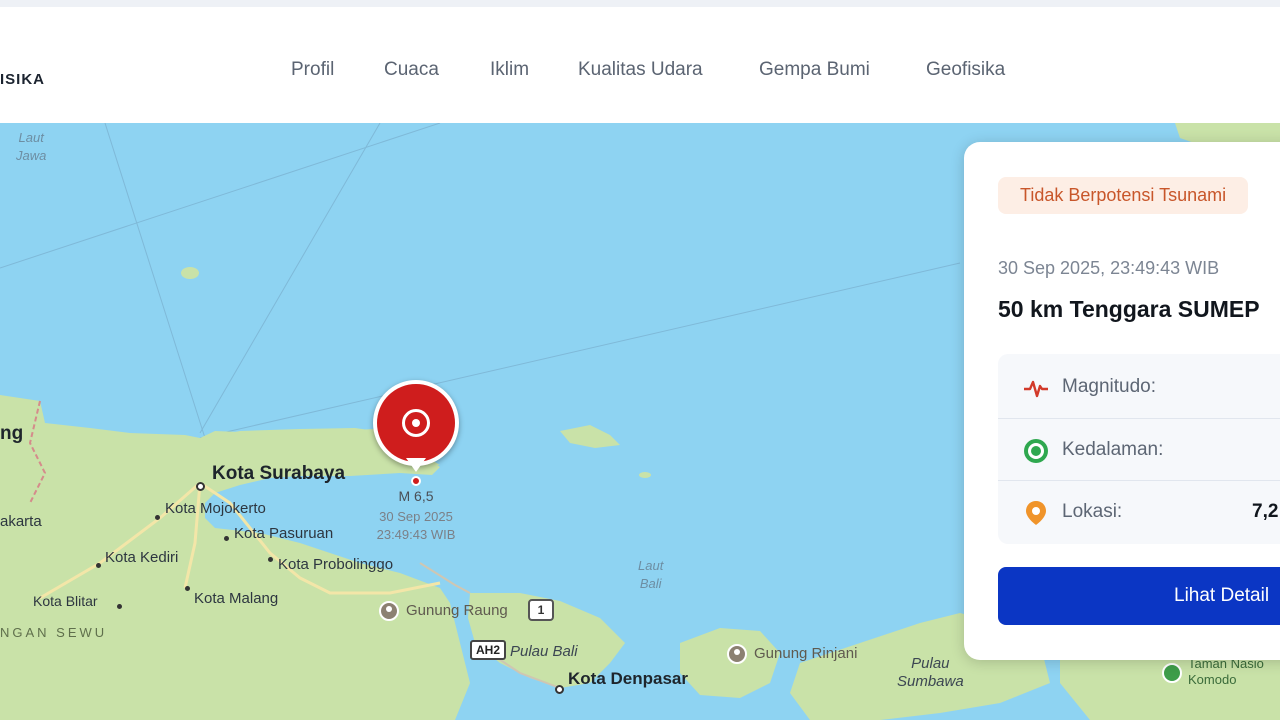  Describe the element at coordinates (270, 559) in the screenshot. I see `city-marker-probolinggo` at that location.